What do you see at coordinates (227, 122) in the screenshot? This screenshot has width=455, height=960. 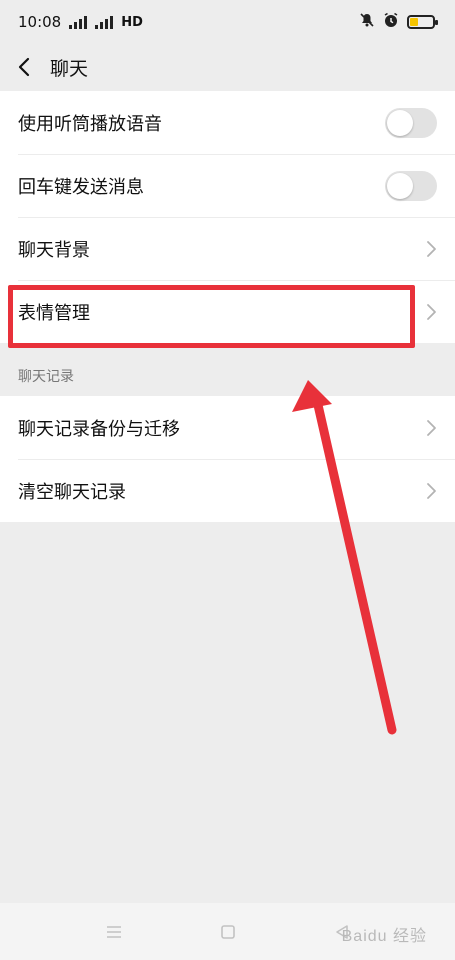 I see `setting-row-earpiece-playback: 使用听筒播放语音` at bounding box center [227, 122].